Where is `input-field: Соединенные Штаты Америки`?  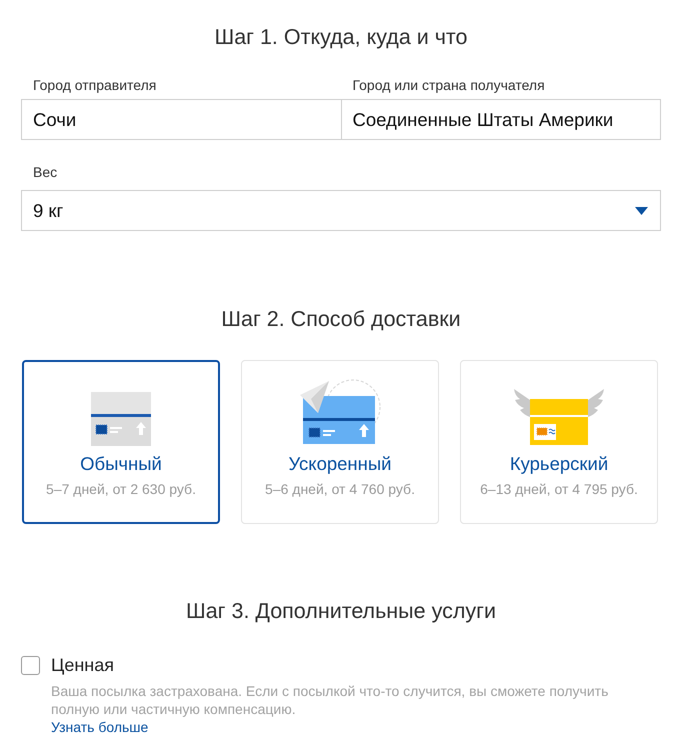 input-field: Соединенные Штаты Америки is located at coordinates (500, 119).